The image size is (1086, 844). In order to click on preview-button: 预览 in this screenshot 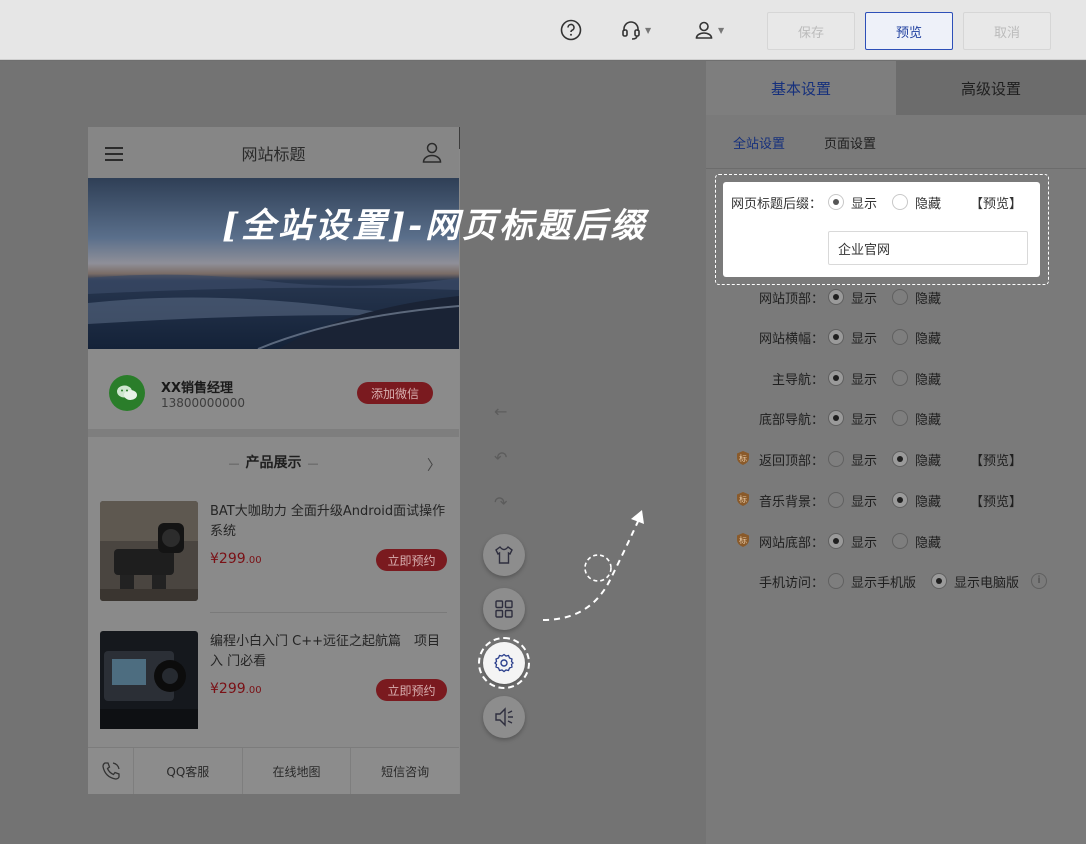, I will do `click(909, 31)`.